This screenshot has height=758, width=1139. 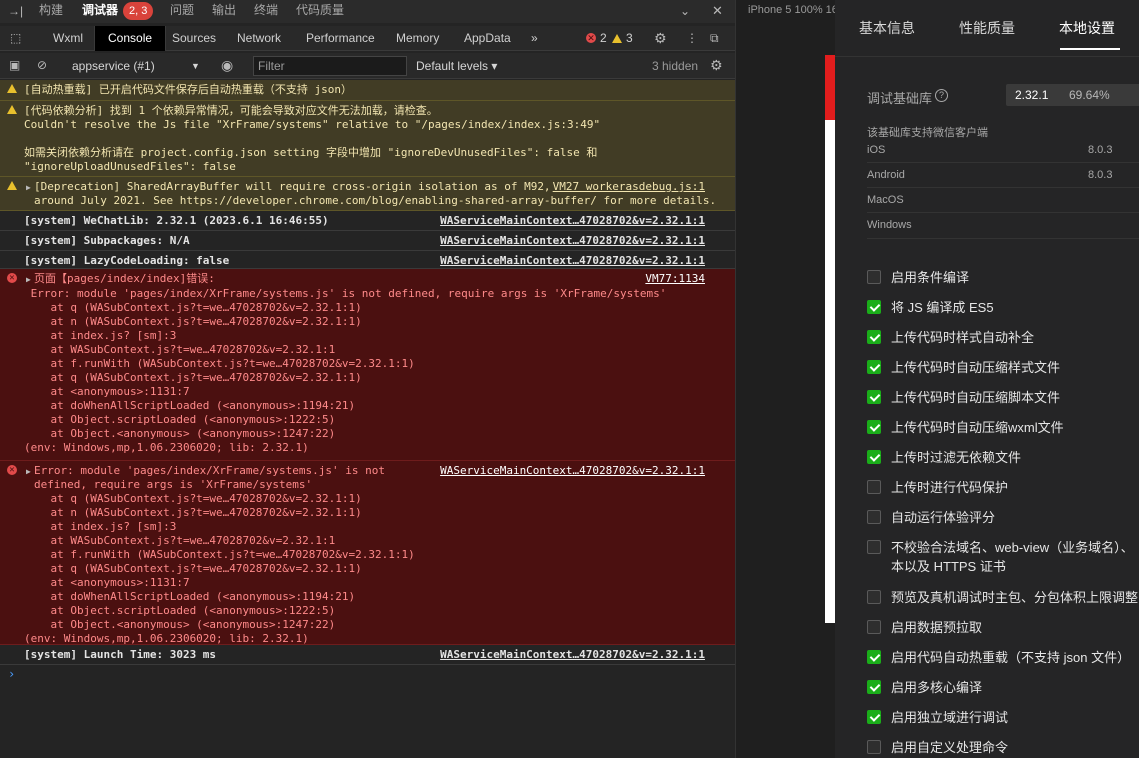 What do you see at coordinates (15, 11) in the screenshot?
I see `dock-left-icon: →|` at bounding box center [15, 11].